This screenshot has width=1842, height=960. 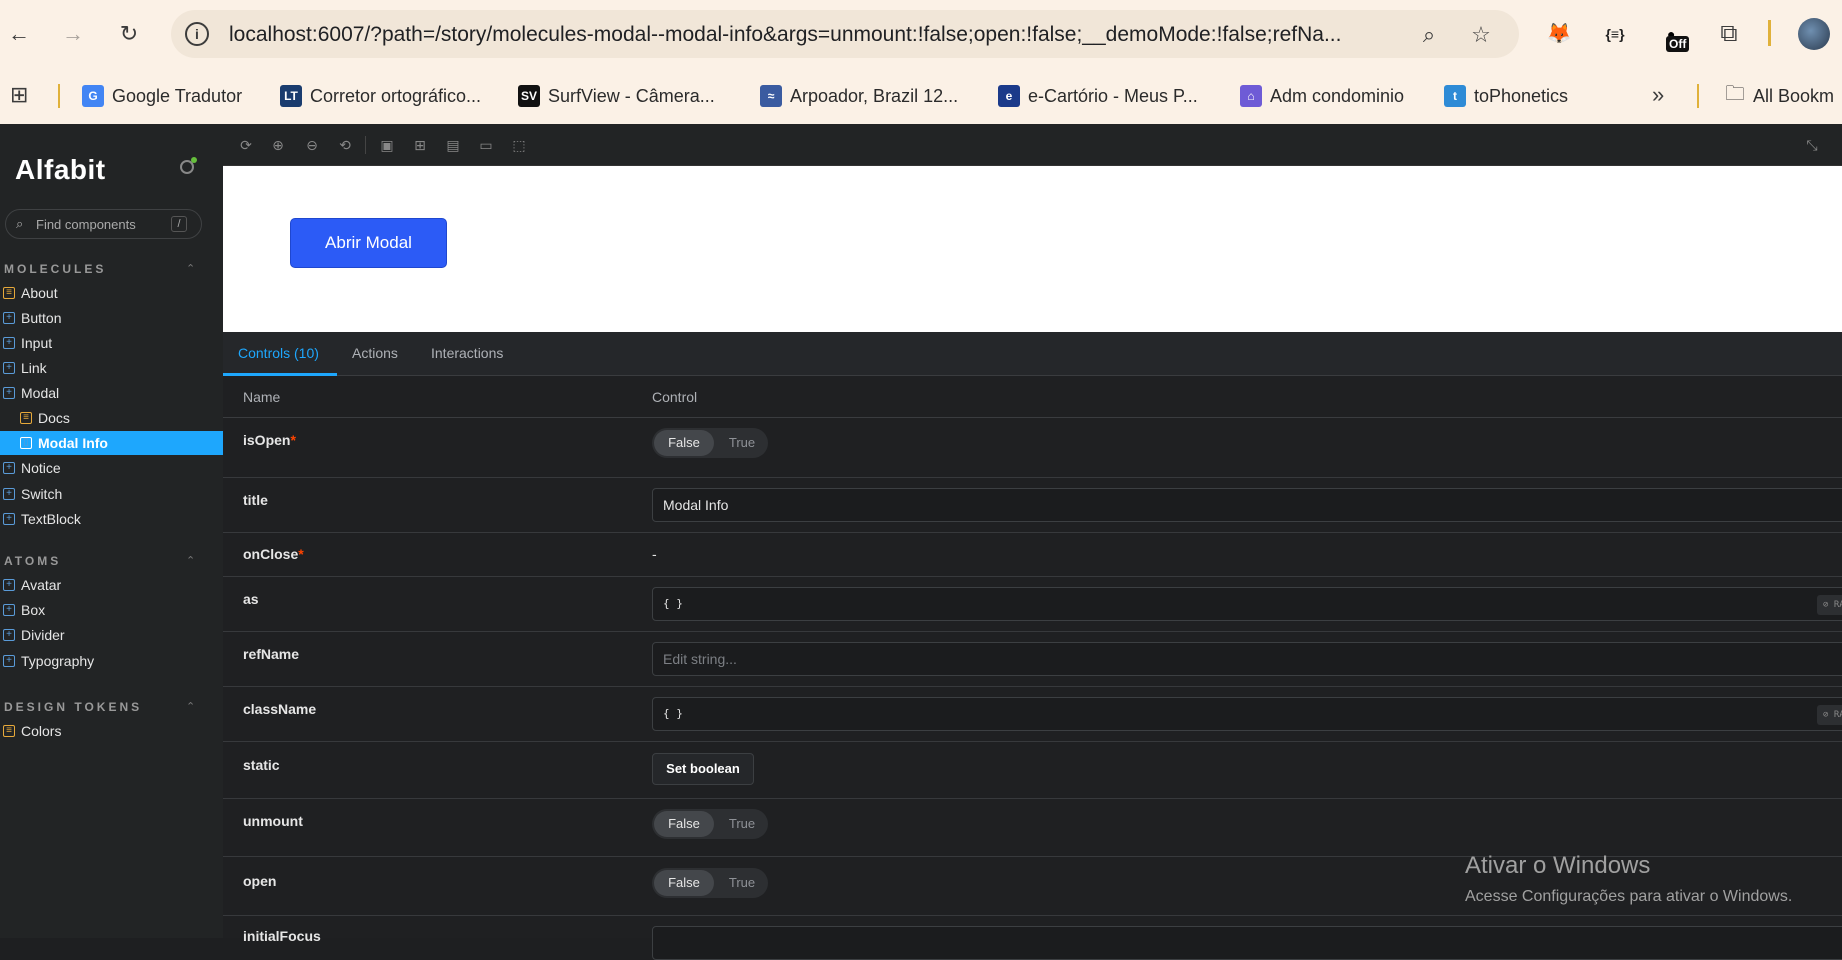 What do you see at coordinates (177, 95) in the screenshot?
I see `bookmark-label: Google Tradutor` at bounding box center [177, 95].